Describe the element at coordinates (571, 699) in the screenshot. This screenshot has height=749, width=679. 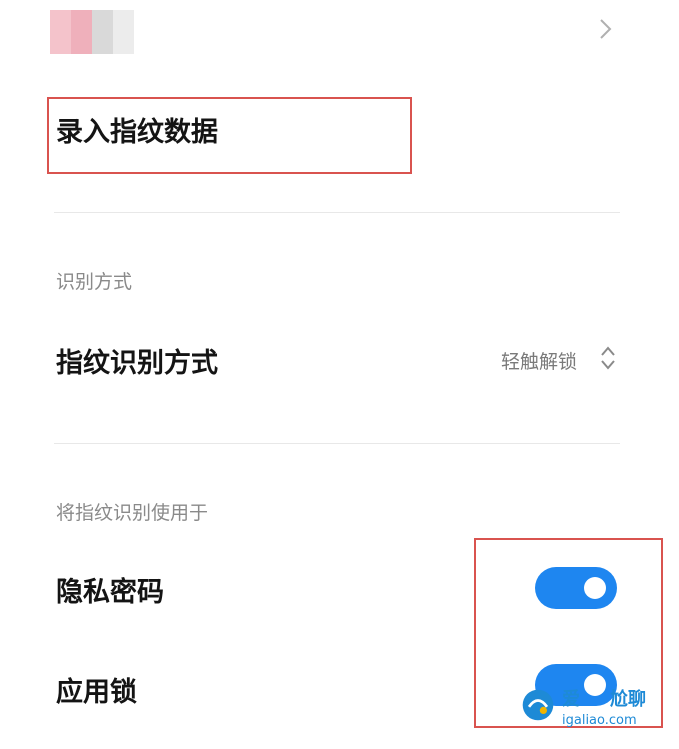
I see `watermark-logo-text: 爱` at that location.